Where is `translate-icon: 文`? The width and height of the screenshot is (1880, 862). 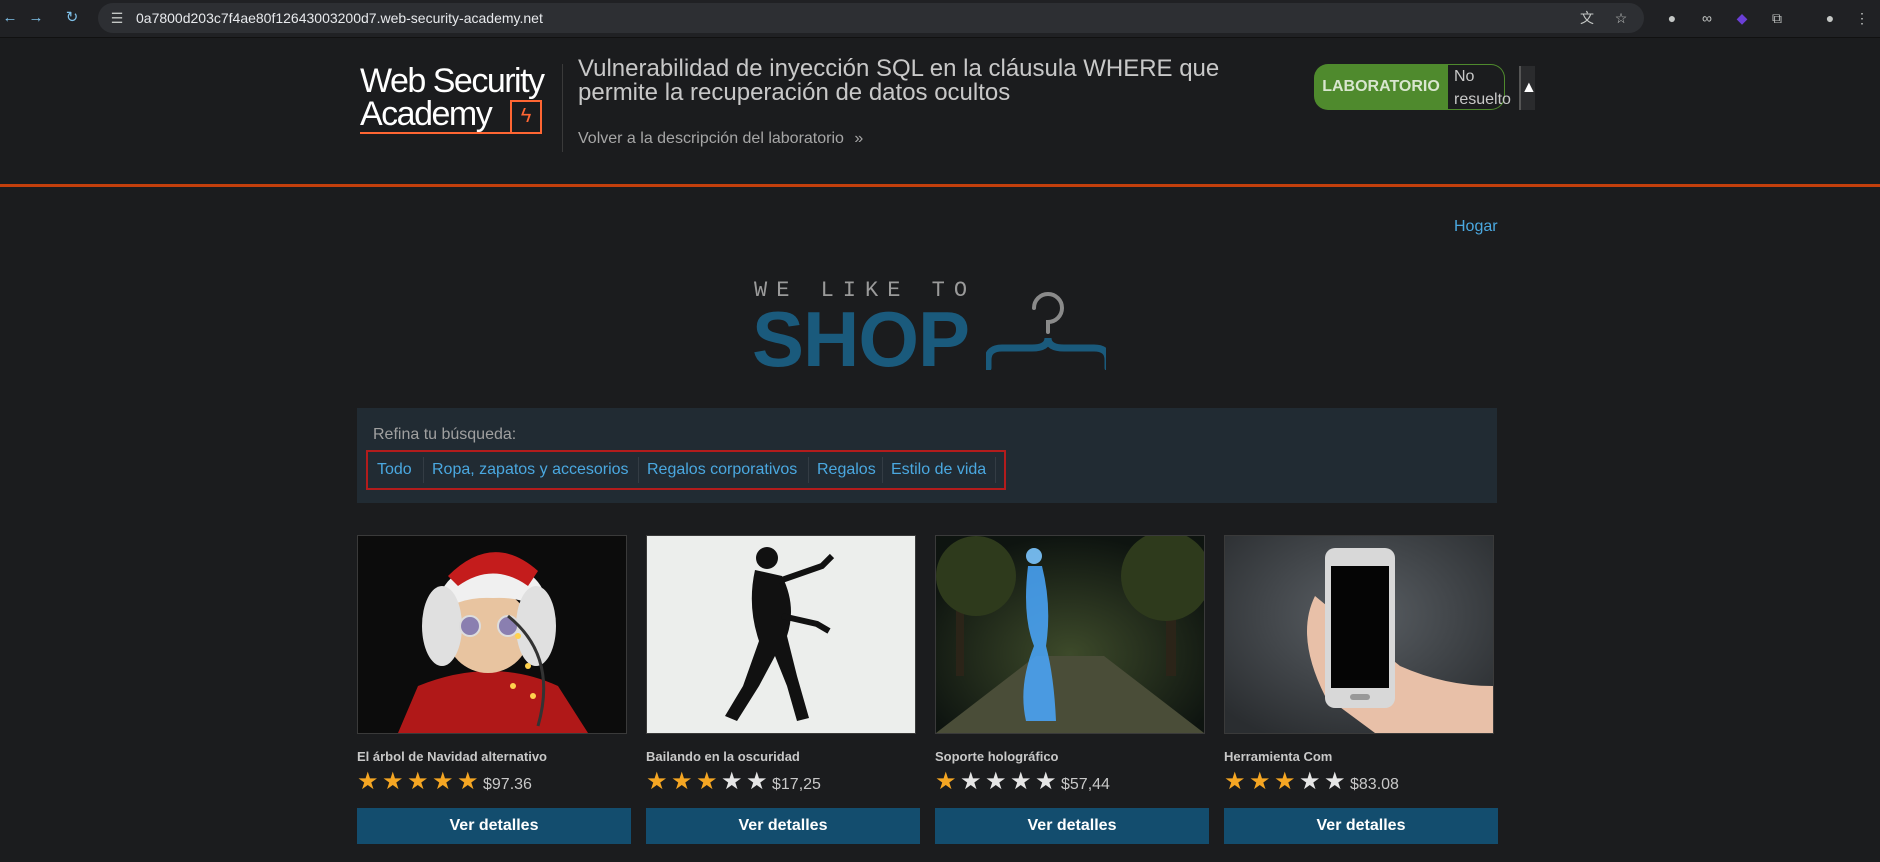 translate-icon: 文 is located at coordinates (1587, 18).